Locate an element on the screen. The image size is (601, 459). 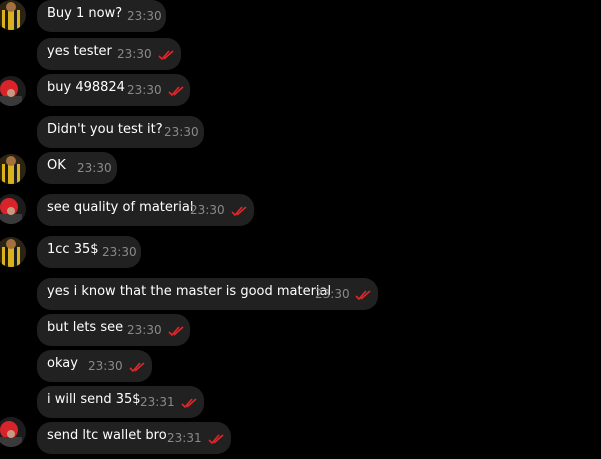
message-bubble: Didn't you test it? 23:30 is located at coordinates (120, 132).